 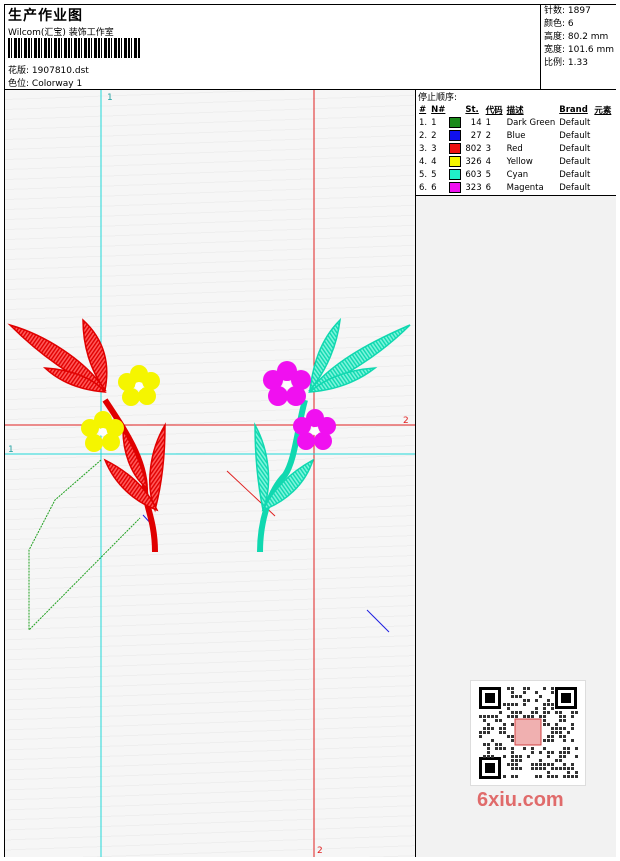 I want to click on row-stitches: 802, so click(x=473, y=148).